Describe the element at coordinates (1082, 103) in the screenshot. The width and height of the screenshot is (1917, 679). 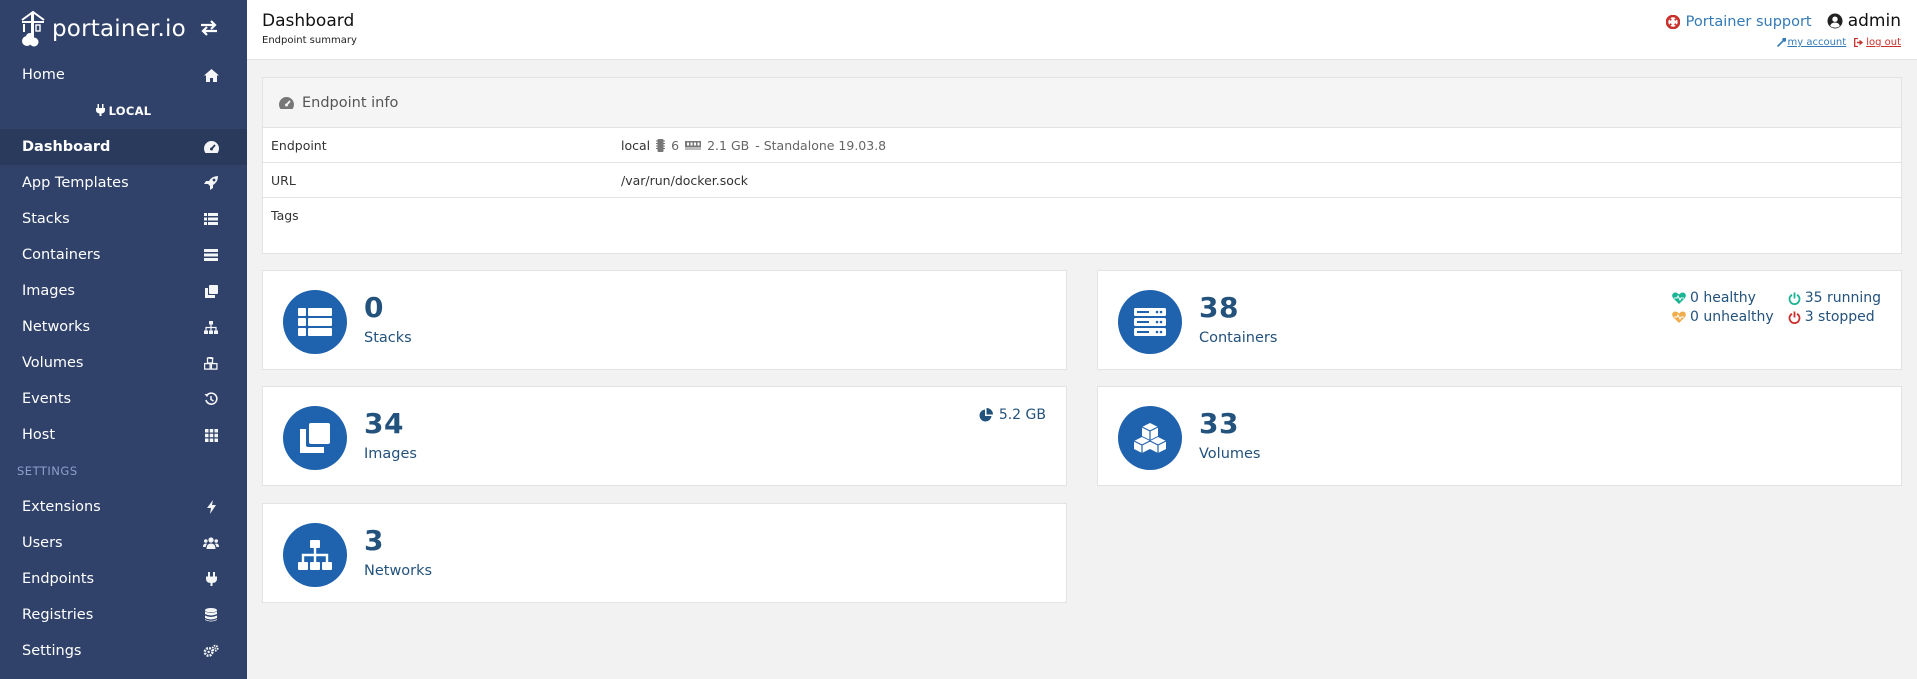
I see `panel-header: Endpoint info` at that location.